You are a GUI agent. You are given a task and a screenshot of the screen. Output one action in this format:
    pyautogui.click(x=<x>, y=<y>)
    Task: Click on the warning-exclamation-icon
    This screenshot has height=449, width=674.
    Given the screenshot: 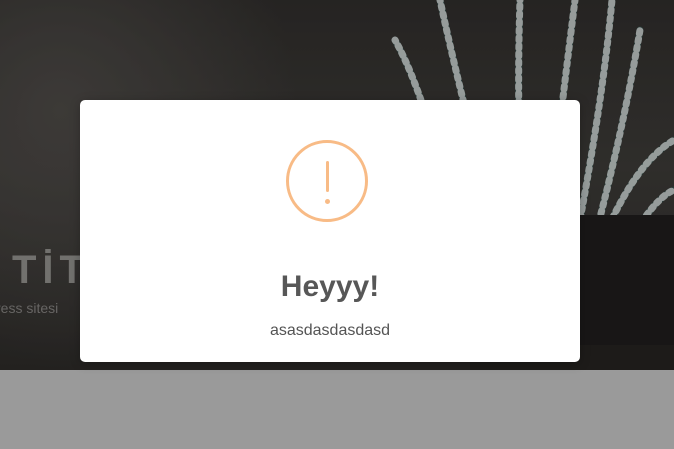 What is the action you would take?
    pyautogui.click(x=327, y=181)
    